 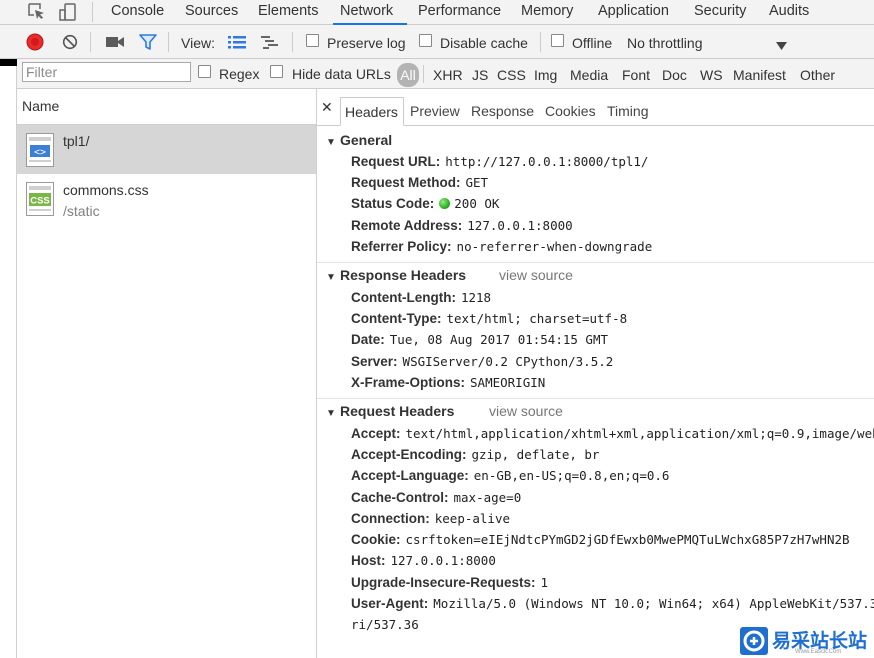 I want to click on tab-elements: Elements, so click(x=288, y=12).